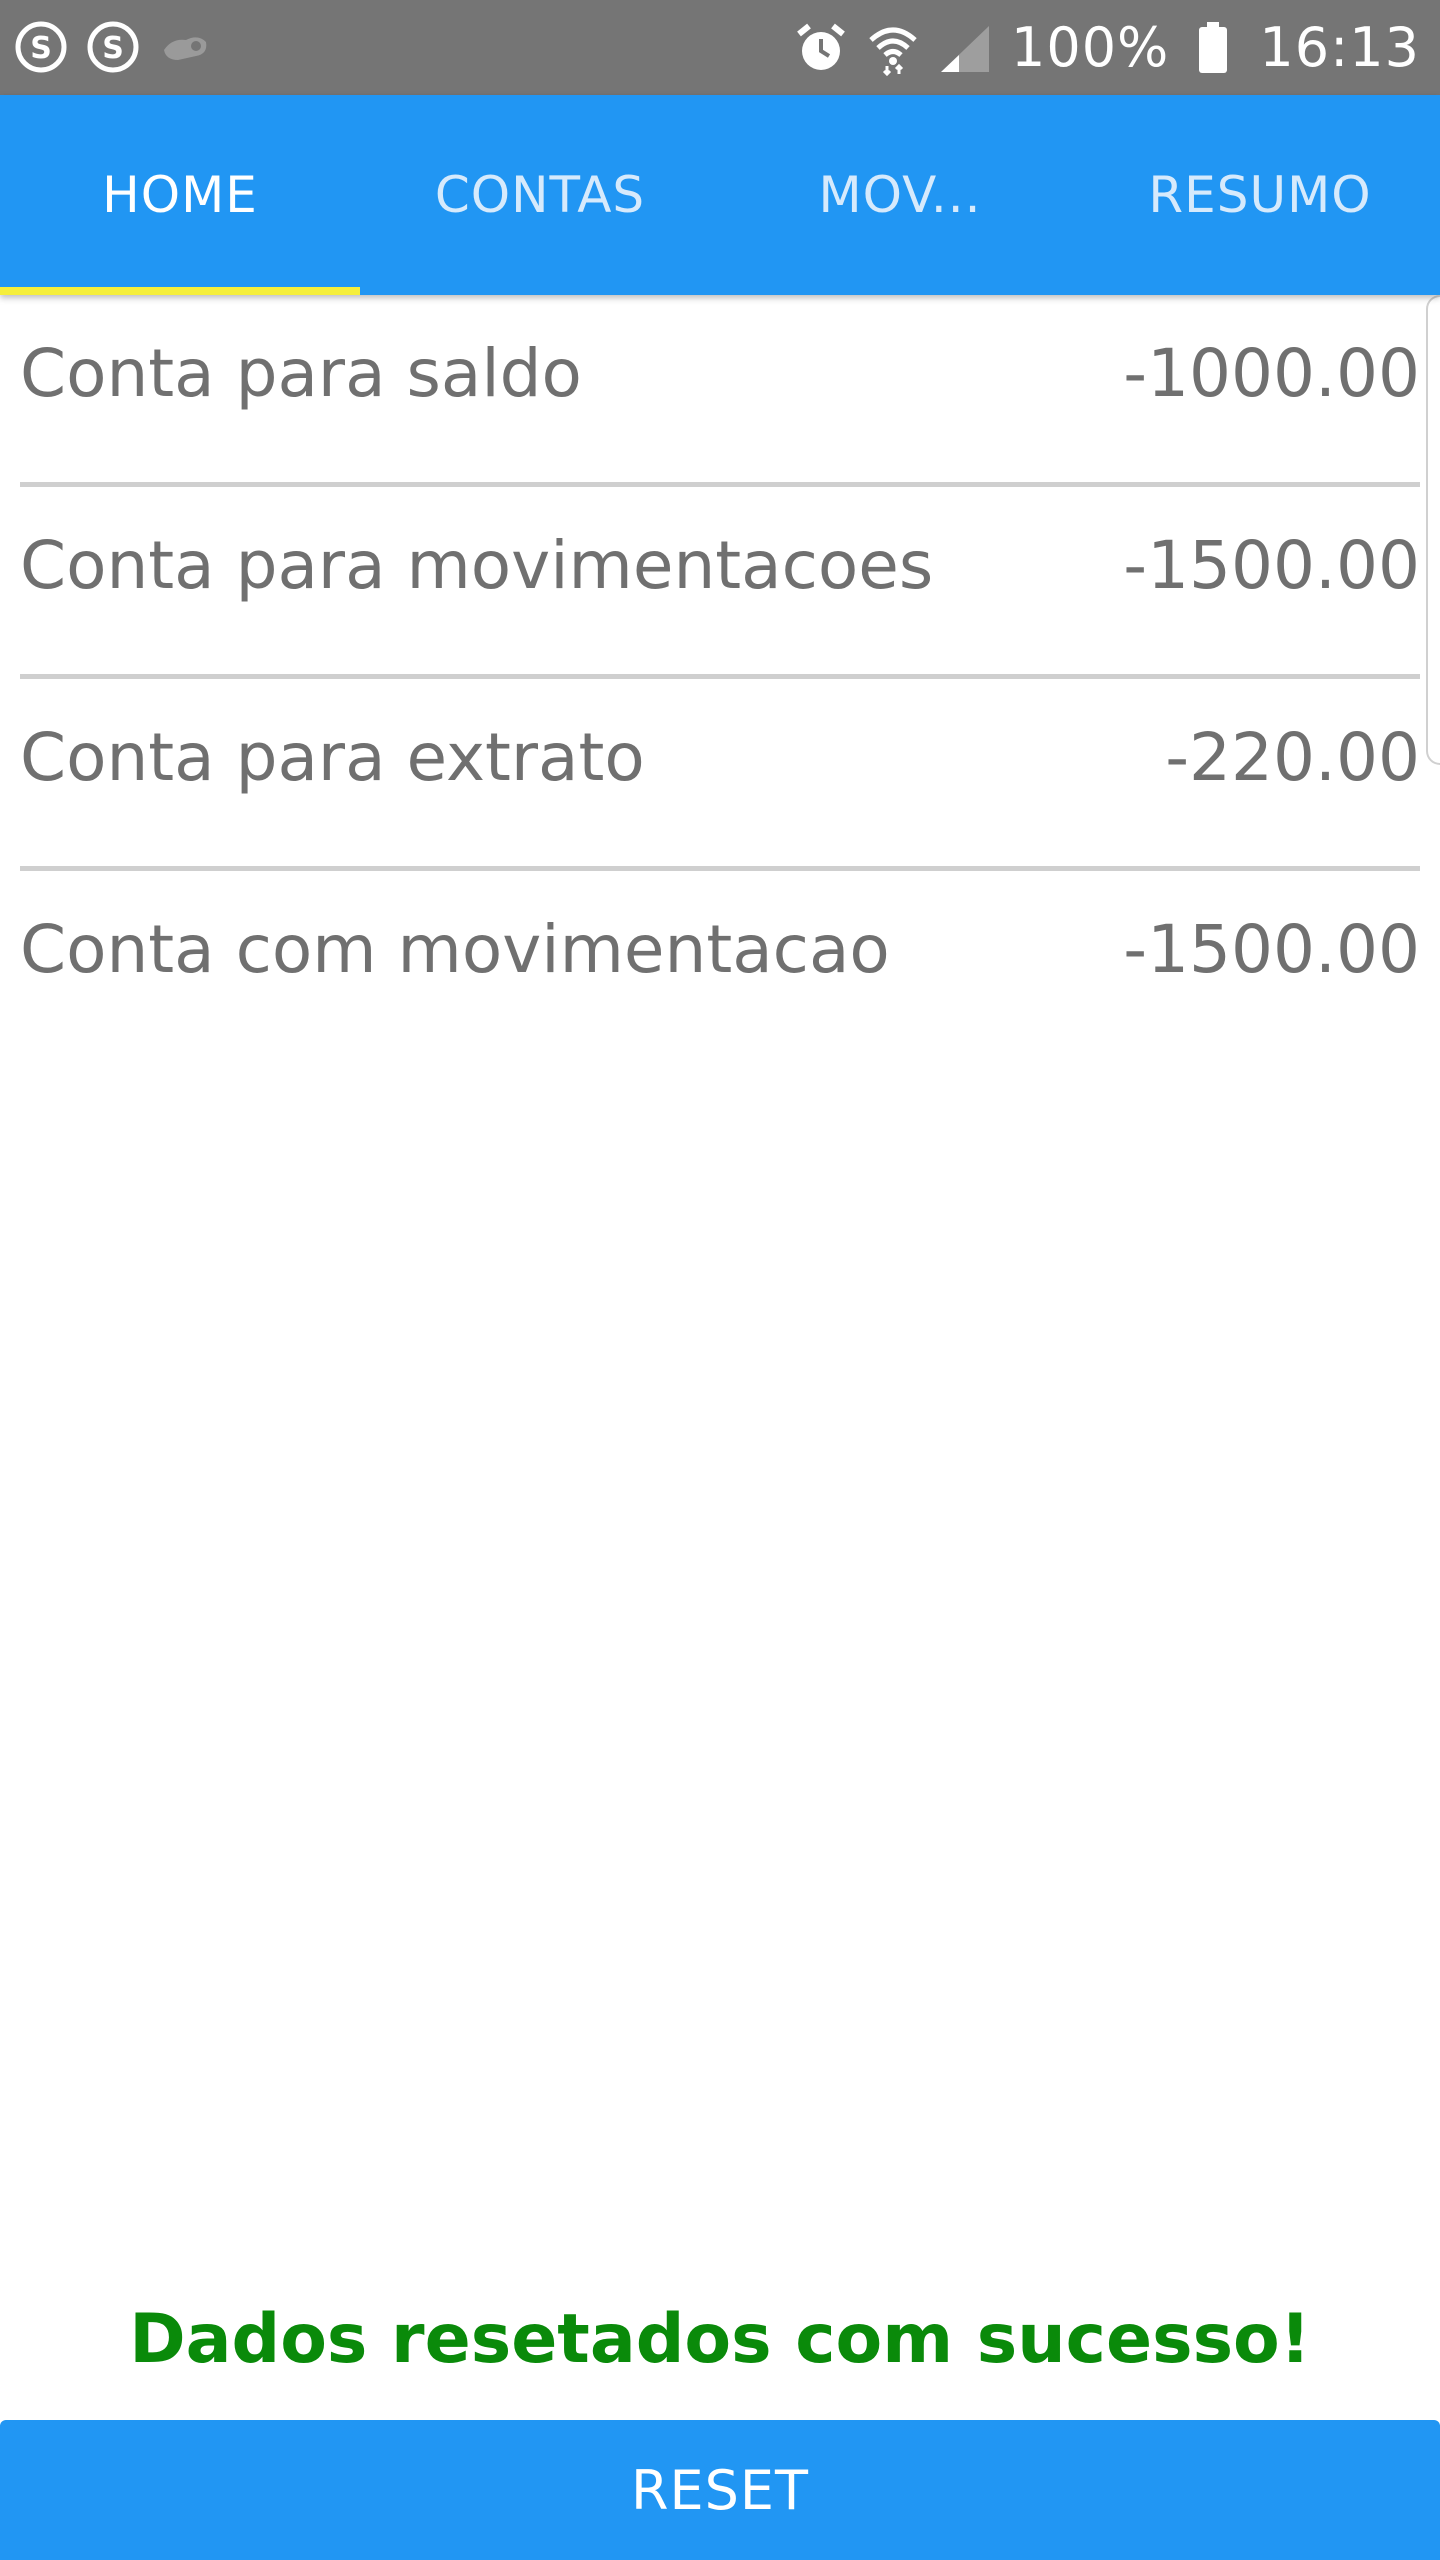 This screenshot has width=1440, height=2560. What do you see at coordinates (821, 48) in the screenshot?
I see `alarm-icon` at bounding box center [821, 48].